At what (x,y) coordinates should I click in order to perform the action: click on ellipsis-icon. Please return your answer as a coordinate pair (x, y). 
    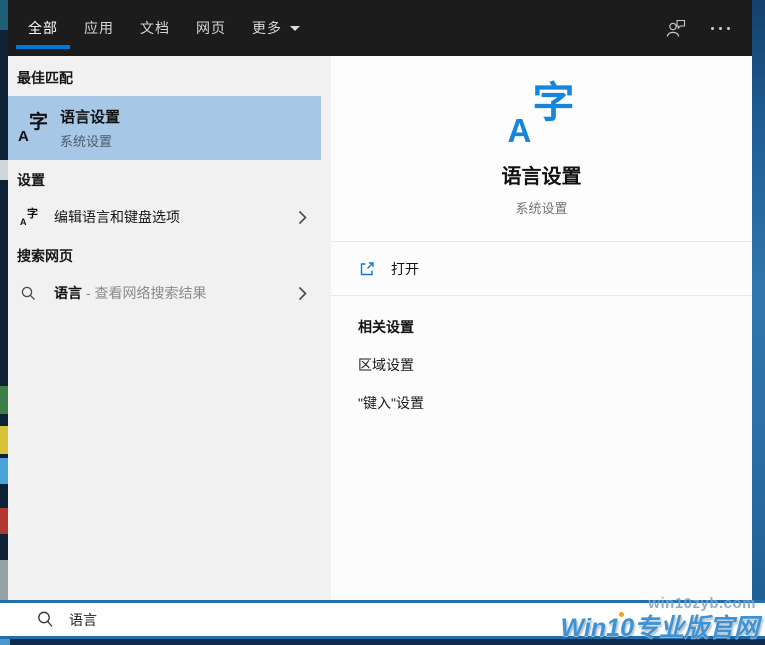
    Looking at the image, I should click on (720, 28).